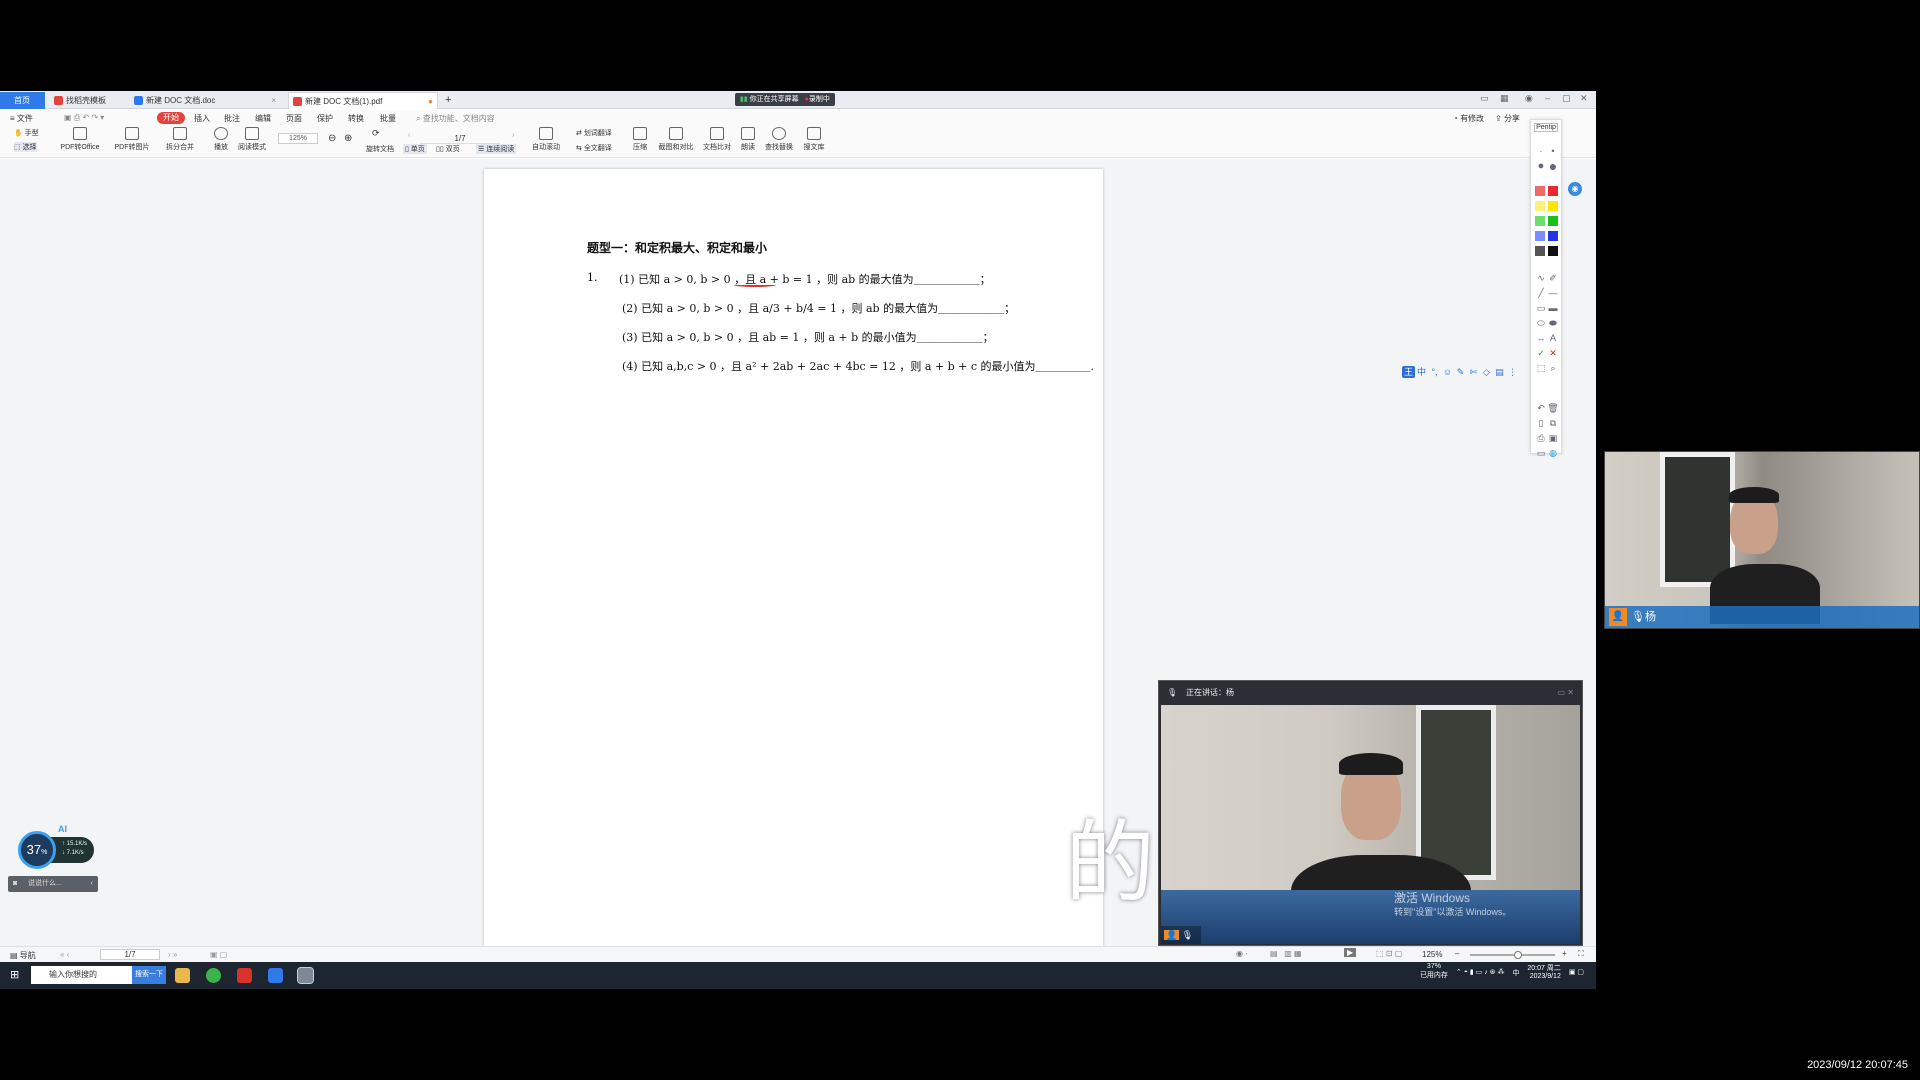  Describe the element at coordinates (1553, 353) in the screenshot. I see `cross-icon: ✕` at that location.